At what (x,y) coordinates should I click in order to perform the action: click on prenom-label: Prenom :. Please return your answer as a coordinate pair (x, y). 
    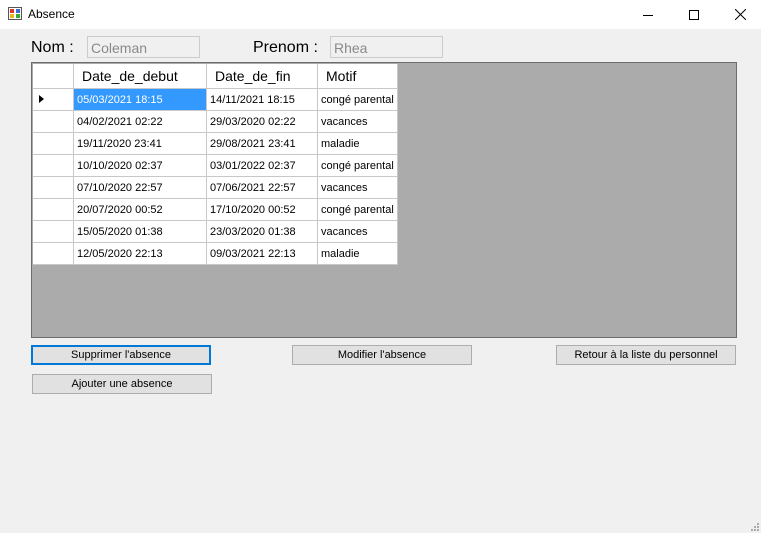
    Looking at the image, I should click on (285, 47).